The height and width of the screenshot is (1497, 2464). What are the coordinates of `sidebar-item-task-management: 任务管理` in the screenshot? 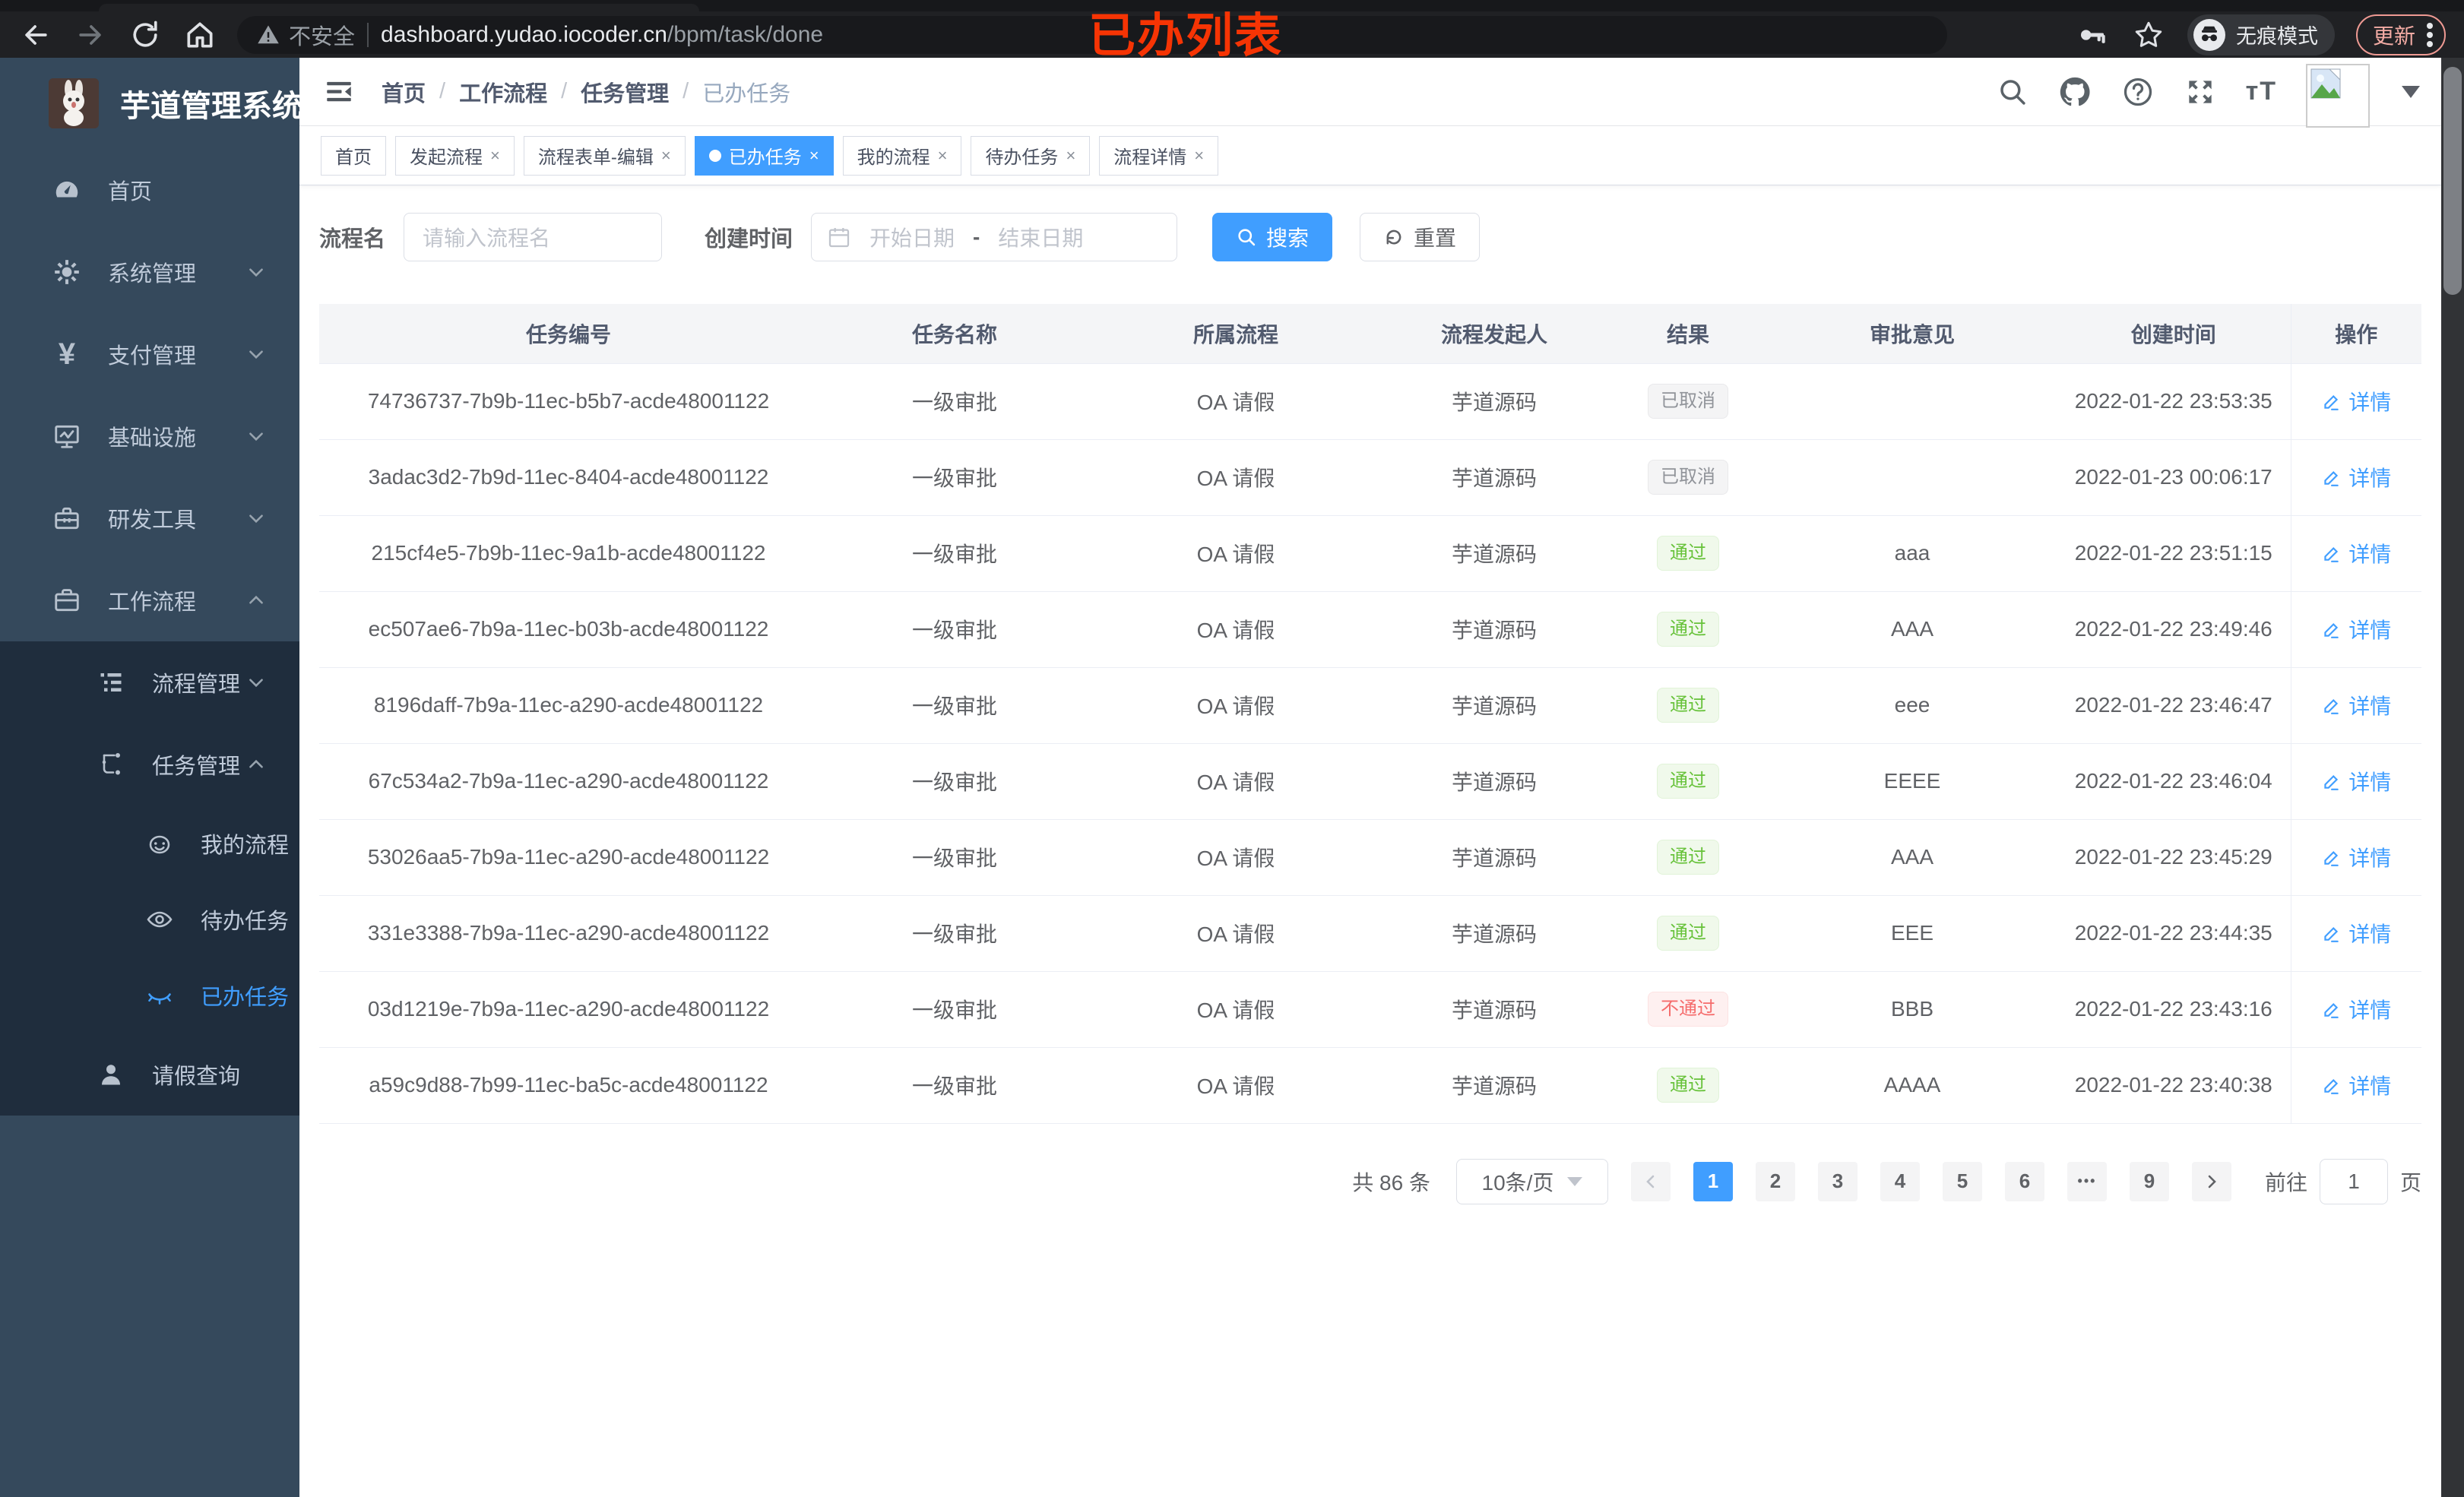 It's located at (149, 764).